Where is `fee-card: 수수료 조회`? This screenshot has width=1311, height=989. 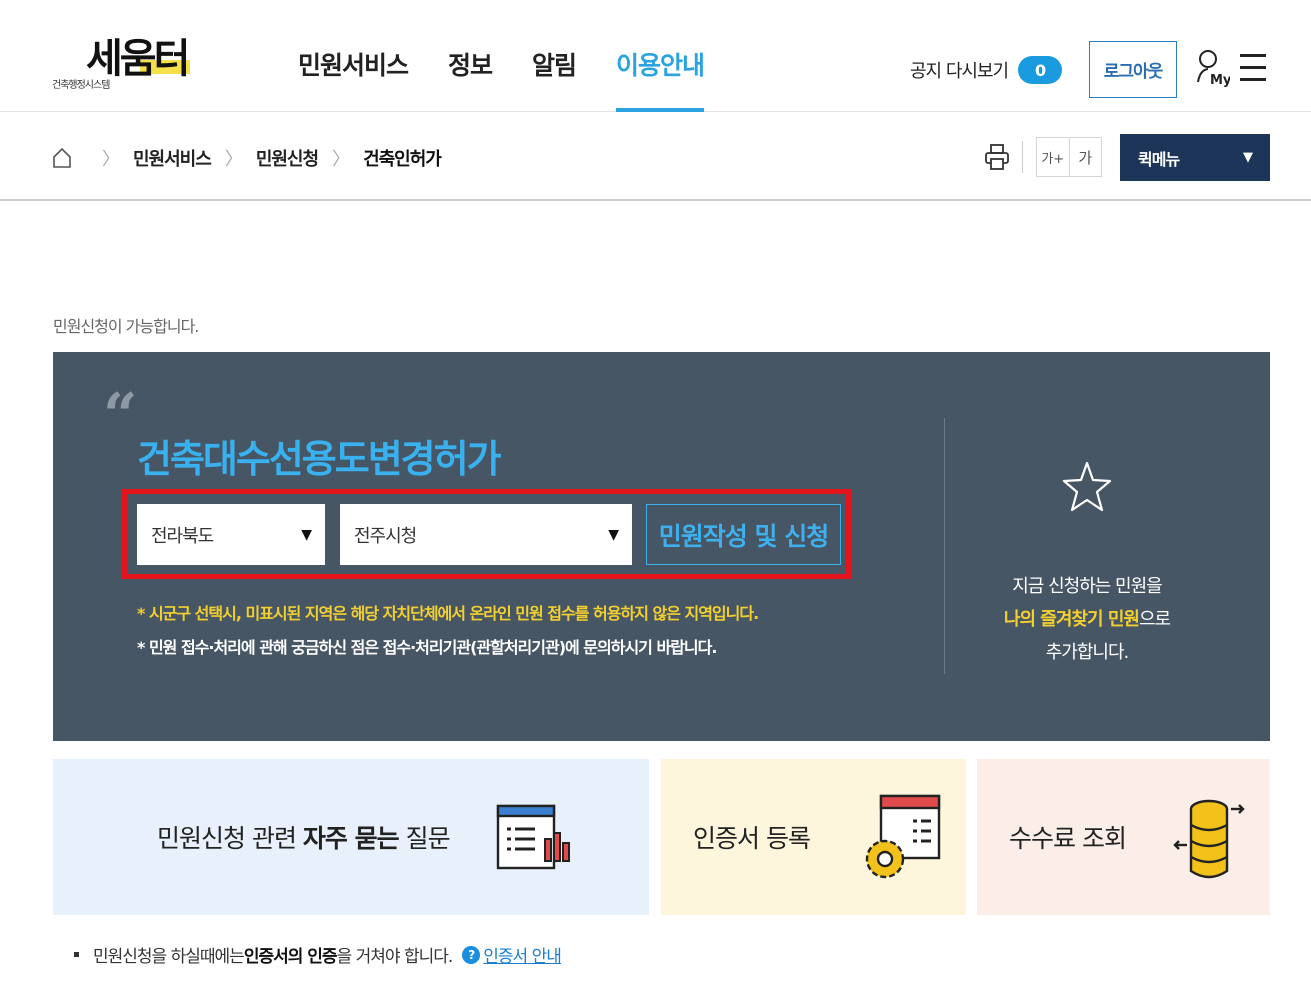 fee-card: 수수료 조회 is located at coordinates (1123, 837).